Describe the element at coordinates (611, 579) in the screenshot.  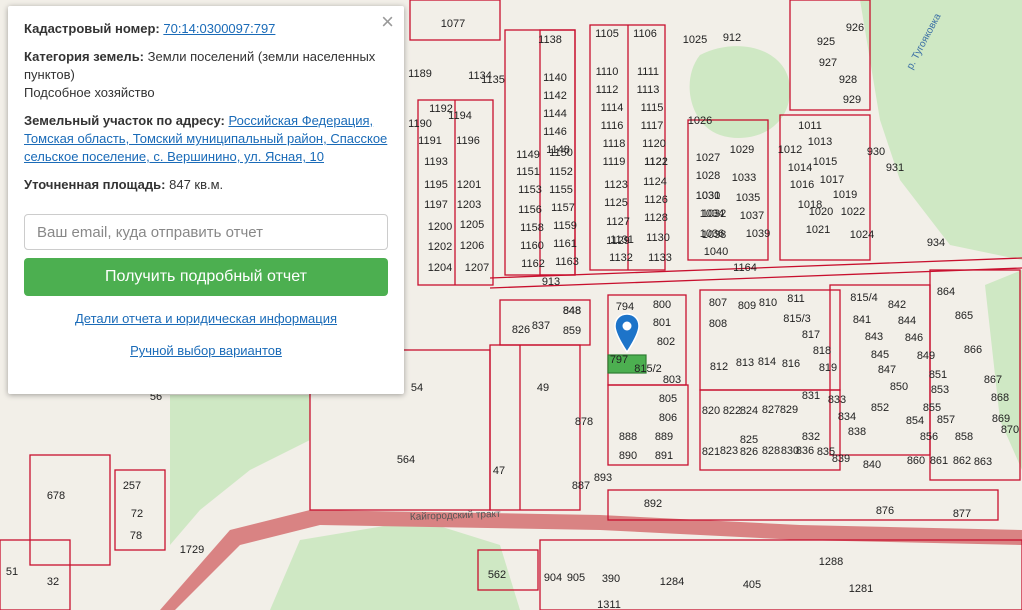
I see `parcel-label-390: 390` at that location.